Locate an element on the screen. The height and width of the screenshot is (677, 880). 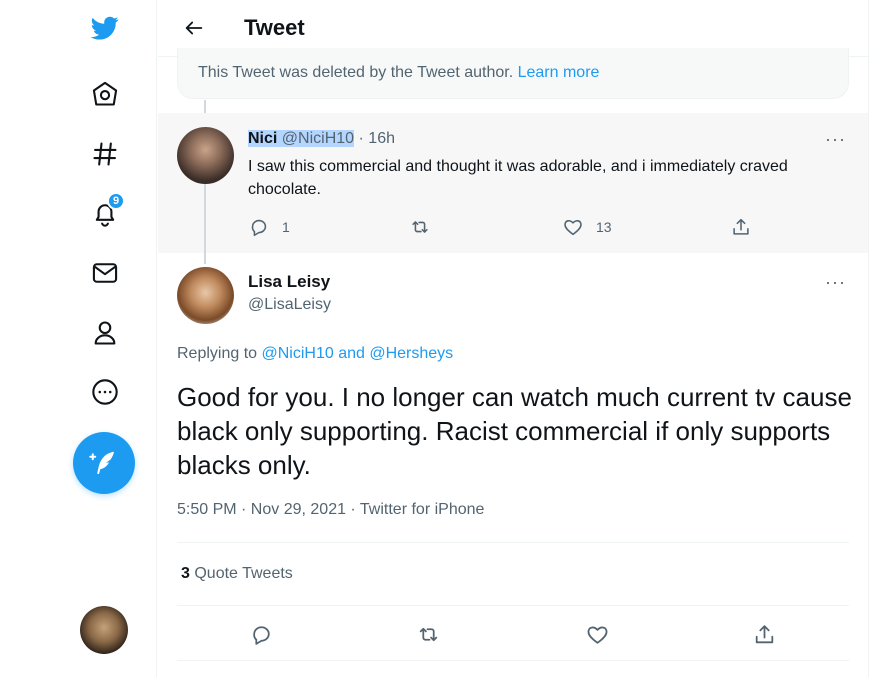
quote-tweets-link: 3 Quote Tweets is located at coordinates (237, 574).